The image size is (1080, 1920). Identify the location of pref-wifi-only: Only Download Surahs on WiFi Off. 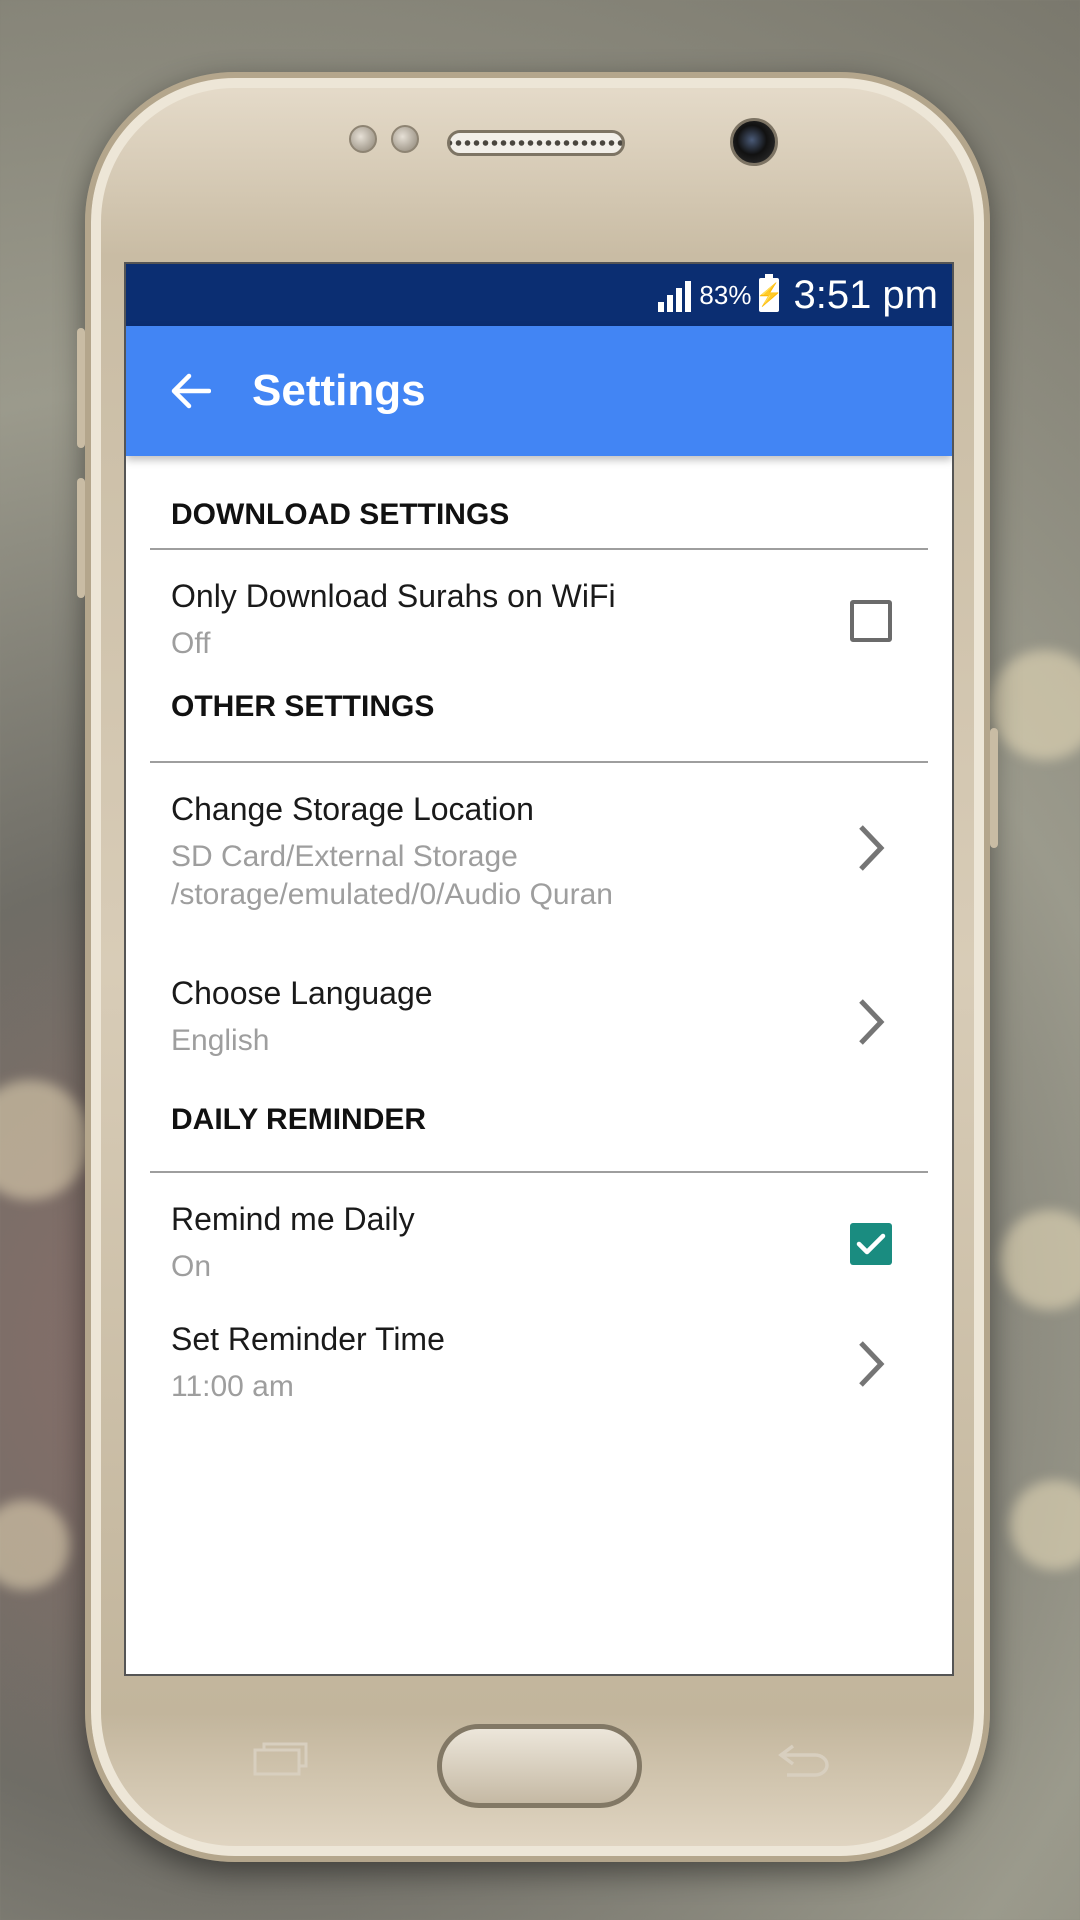
(539, 609).